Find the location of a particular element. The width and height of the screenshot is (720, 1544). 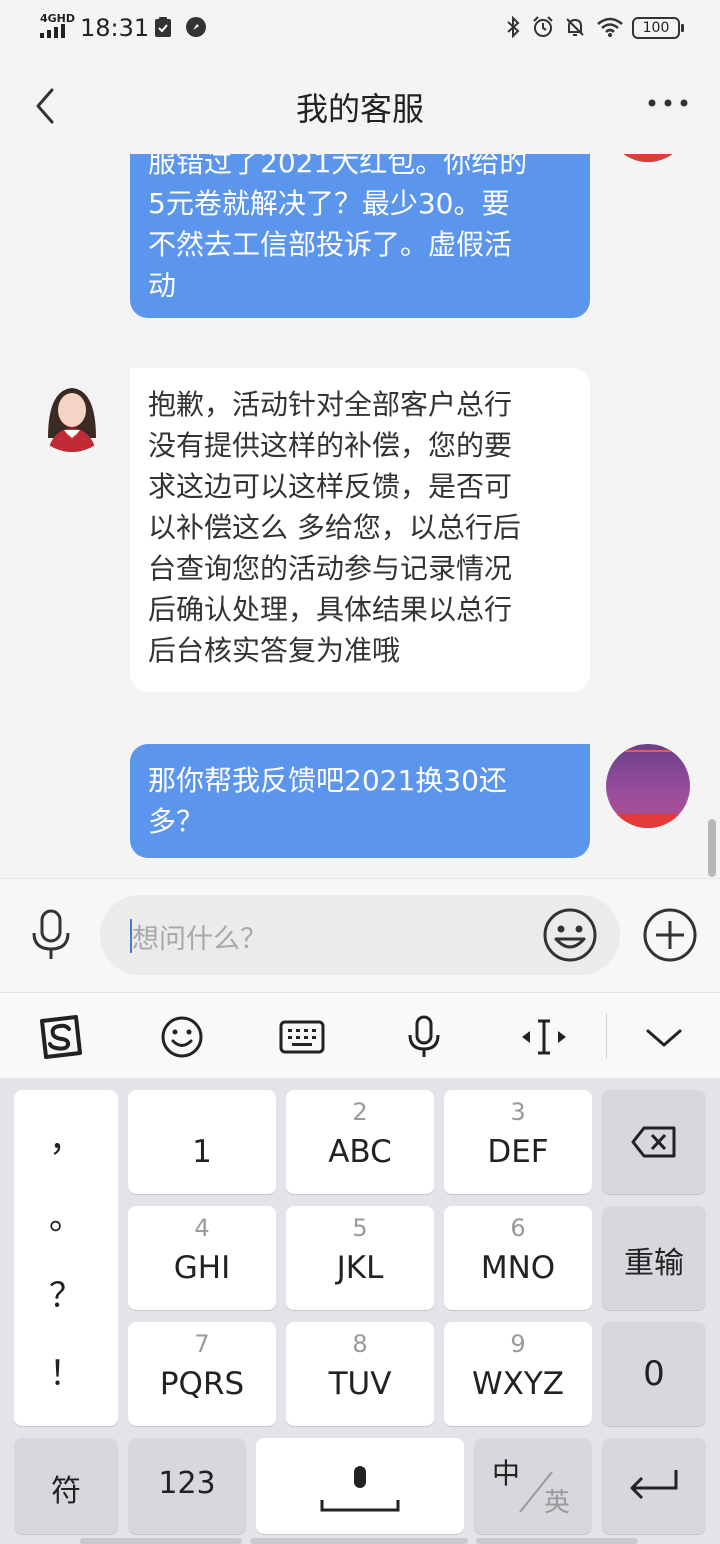

more-options-icon is located at coordinates (668, 103).